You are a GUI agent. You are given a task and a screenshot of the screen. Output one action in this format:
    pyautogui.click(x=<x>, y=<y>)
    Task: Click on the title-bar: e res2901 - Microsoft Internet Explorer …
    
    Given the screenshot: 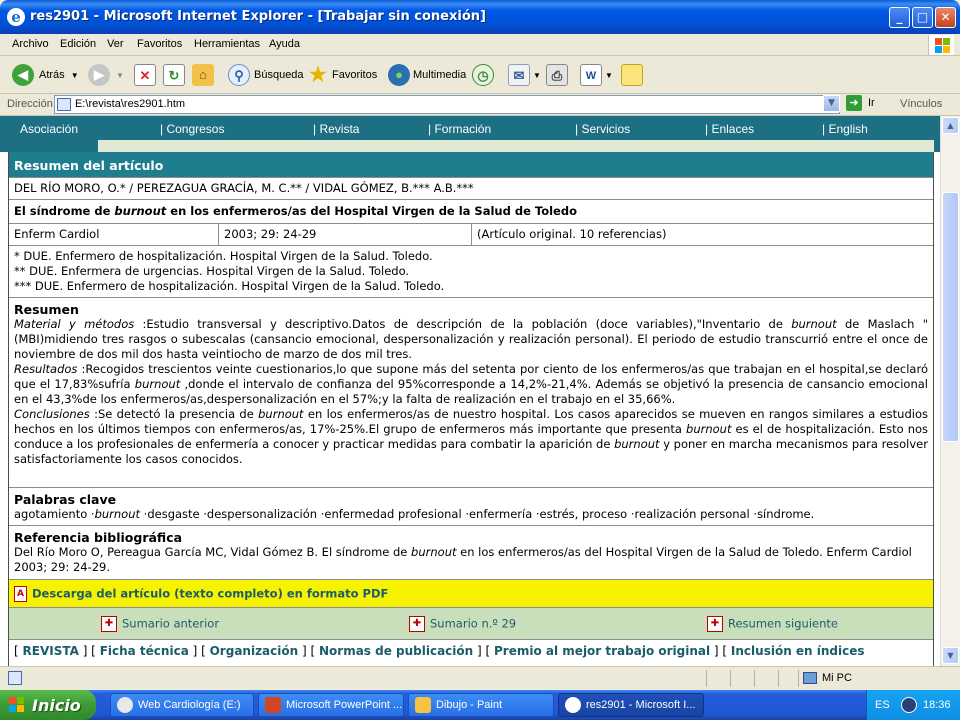 What is the action you would take?
    pyautogui.click(x=480, y=17)
    